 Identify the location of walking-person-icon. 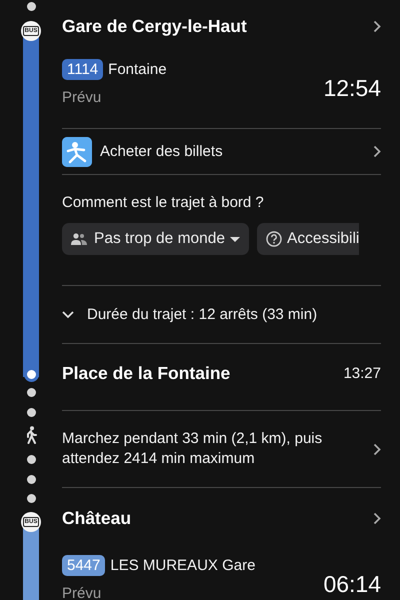
(31, 435).